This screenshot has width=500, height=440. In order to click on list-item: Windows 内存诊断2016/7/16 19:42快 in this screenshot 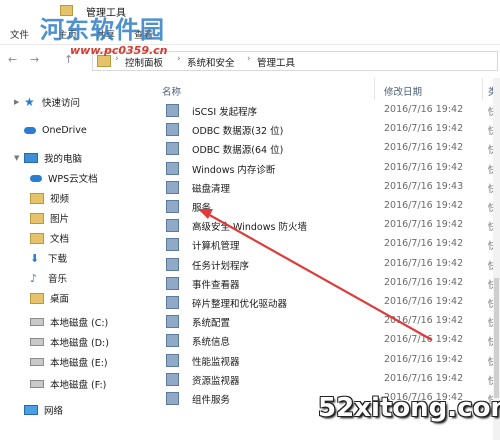, I will do `click(331, 167)`.